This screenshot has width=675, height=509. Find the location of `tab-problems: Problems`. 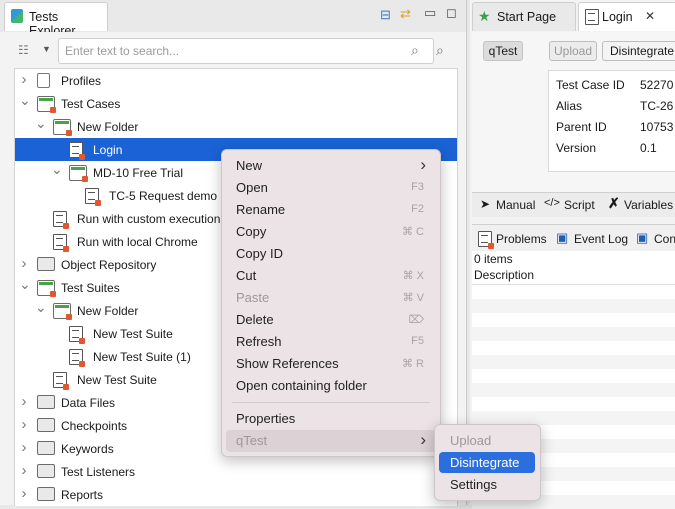

tab-problems: Problems is located at coordinates (521, 239).